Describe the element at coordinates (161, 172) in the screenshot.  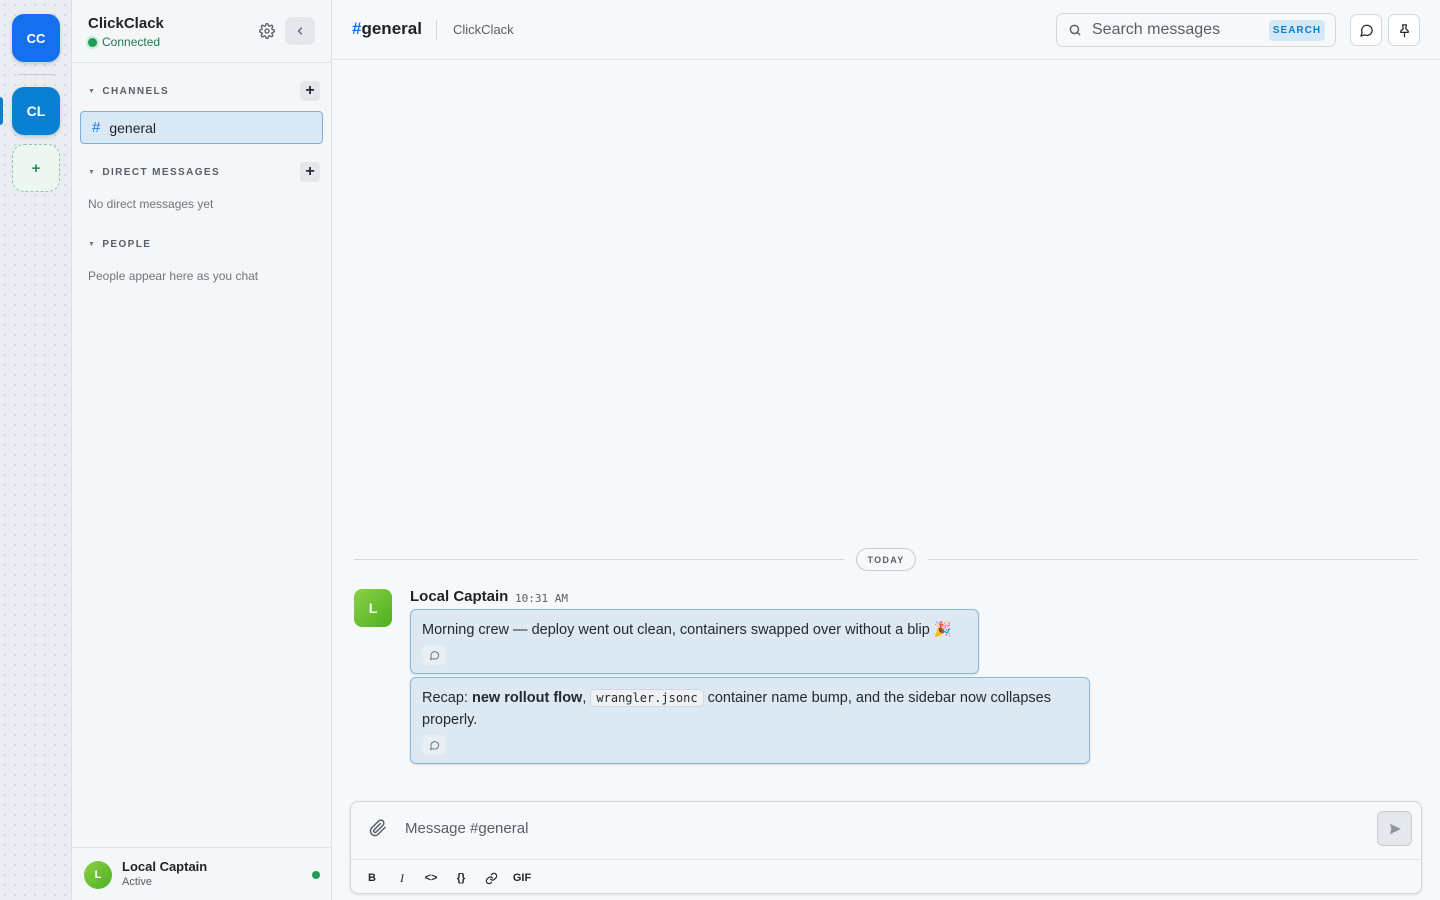
I see `section-title-direct-messages: DIRECT MESSAGES` at that location.